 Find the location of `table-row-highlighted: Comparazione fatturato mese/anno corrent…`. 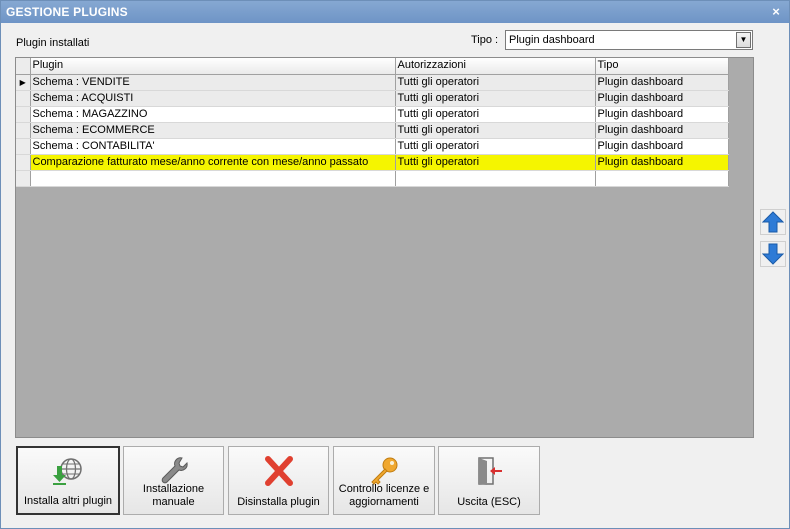

table-row-highlighted: Comparazione fatturato mese/anno corrent… is located at coordinates (372, 162).